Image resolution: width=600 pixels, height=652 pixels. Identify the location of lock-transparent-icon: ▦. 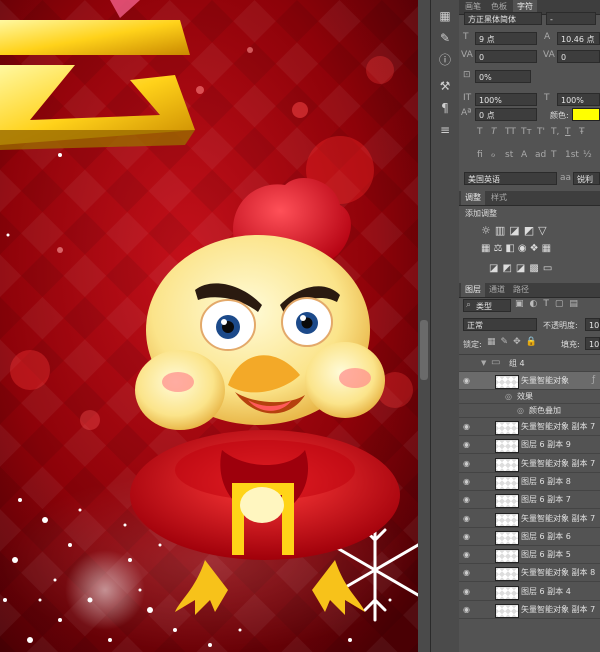
(494, 342).